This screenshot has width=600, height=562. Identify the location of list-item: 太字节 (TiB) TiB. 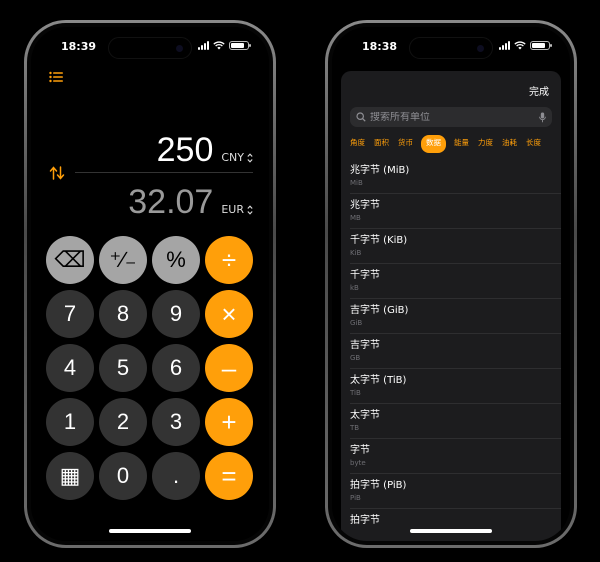
(455, 386).